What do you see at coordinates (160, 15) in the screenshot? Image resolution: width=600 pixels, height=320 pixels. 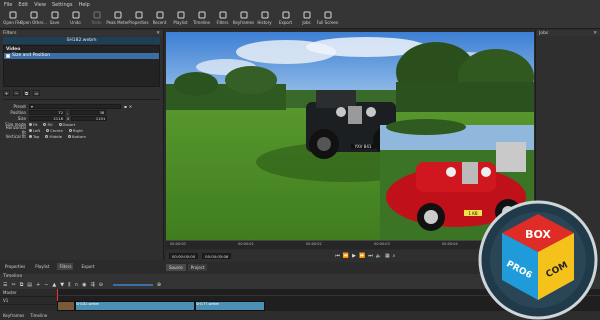 I see `recent-icon` at bounding box center [160, 15].